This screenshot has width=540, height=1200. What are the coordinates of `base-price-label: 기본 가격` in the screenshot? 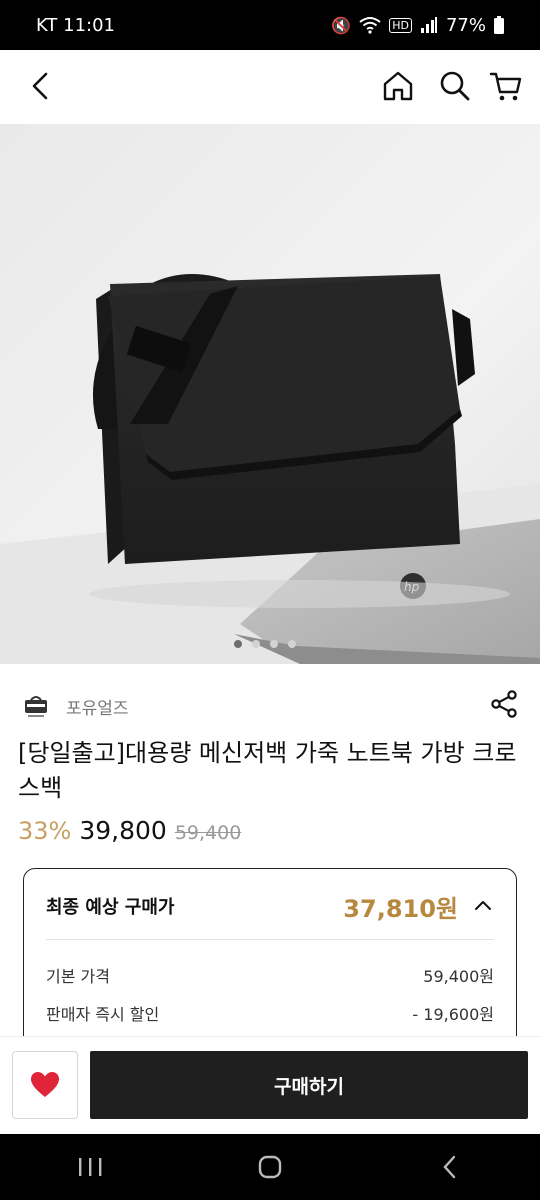 It's located at (78, 976).